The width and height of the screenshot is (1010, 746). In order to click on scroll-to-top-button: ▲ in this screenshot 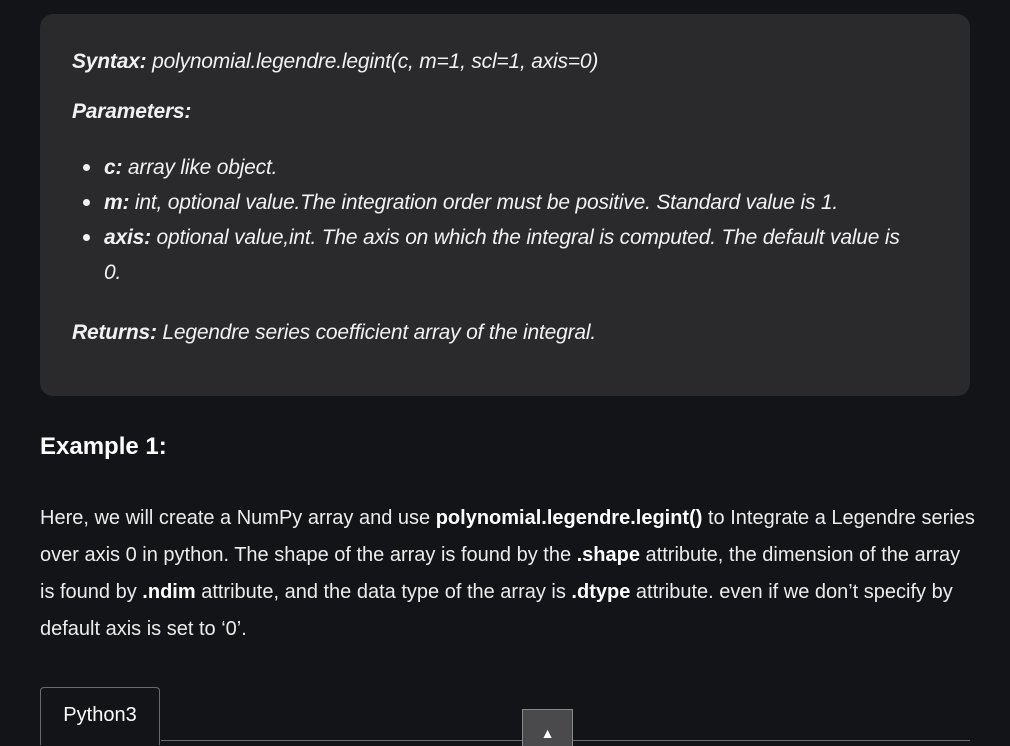, I will do `click(547, 727)`.